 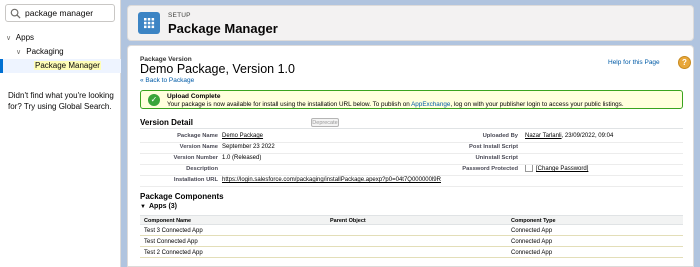 I want to click on uploaded-by-user-link: Nazar Tarlanli, so click(x=543, y=136).